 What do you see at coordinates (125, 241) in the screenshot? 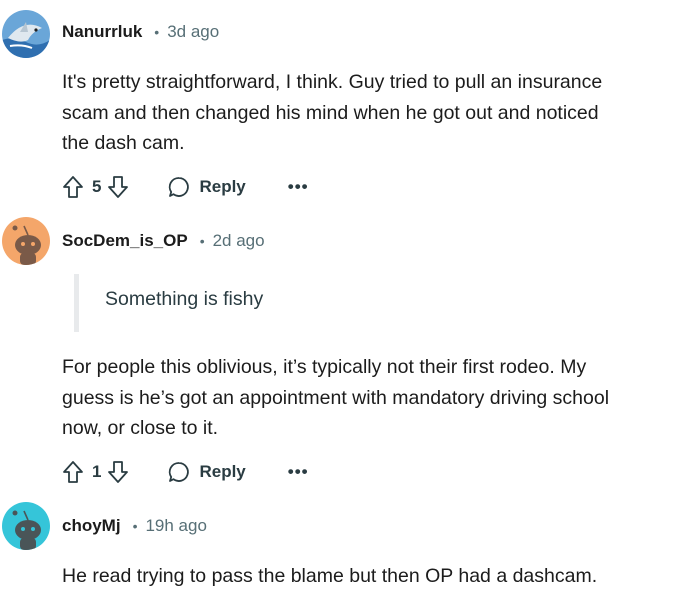
I see `comment-author: SocDem_is_OP` at bounding box center [125, 241].